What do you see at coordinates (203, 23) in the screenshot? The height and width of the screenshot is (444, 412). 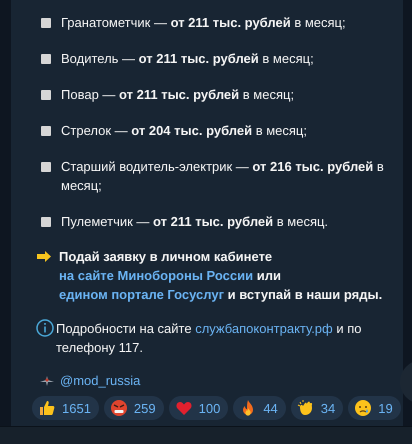 I see `list-item-text: Гранатометчик — от 211 тыс. рублей в месяц;` at bounding box center [203, 23].